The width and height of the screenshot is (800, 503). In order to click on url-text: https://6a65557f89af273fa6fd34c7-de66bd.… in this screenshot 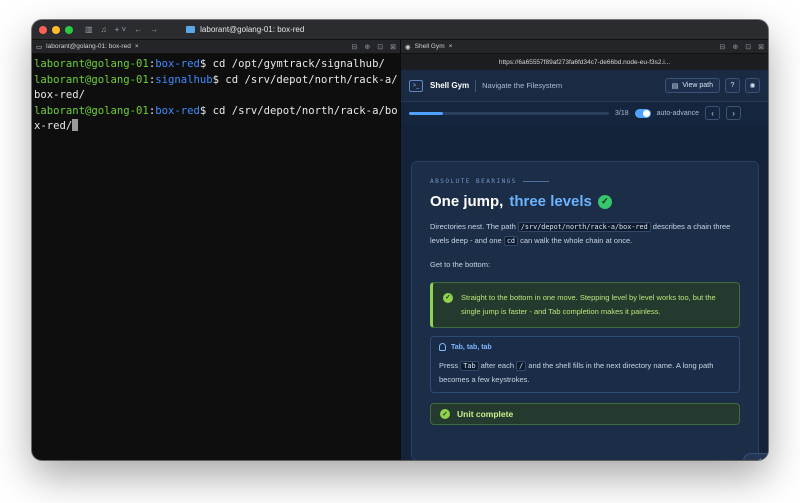, I will do `click(584, 62)`.